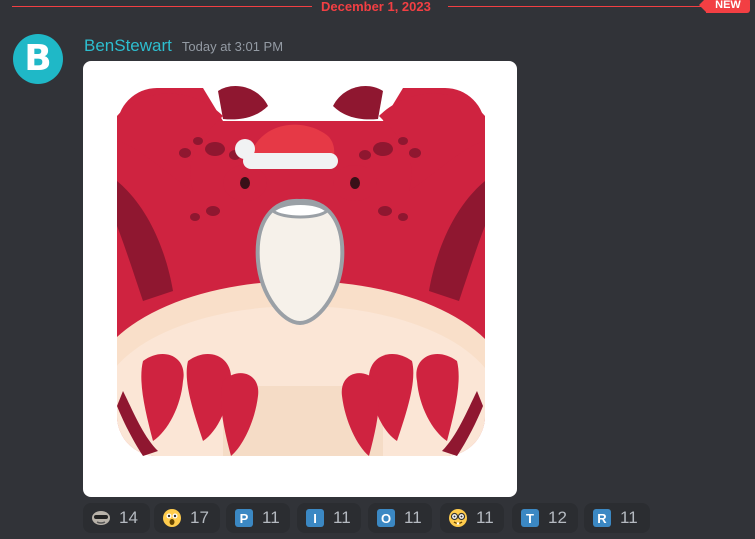  Describe the element at coordinates (187, 518) in the screenshot. I see `reaction-shocked: 17` at that location.